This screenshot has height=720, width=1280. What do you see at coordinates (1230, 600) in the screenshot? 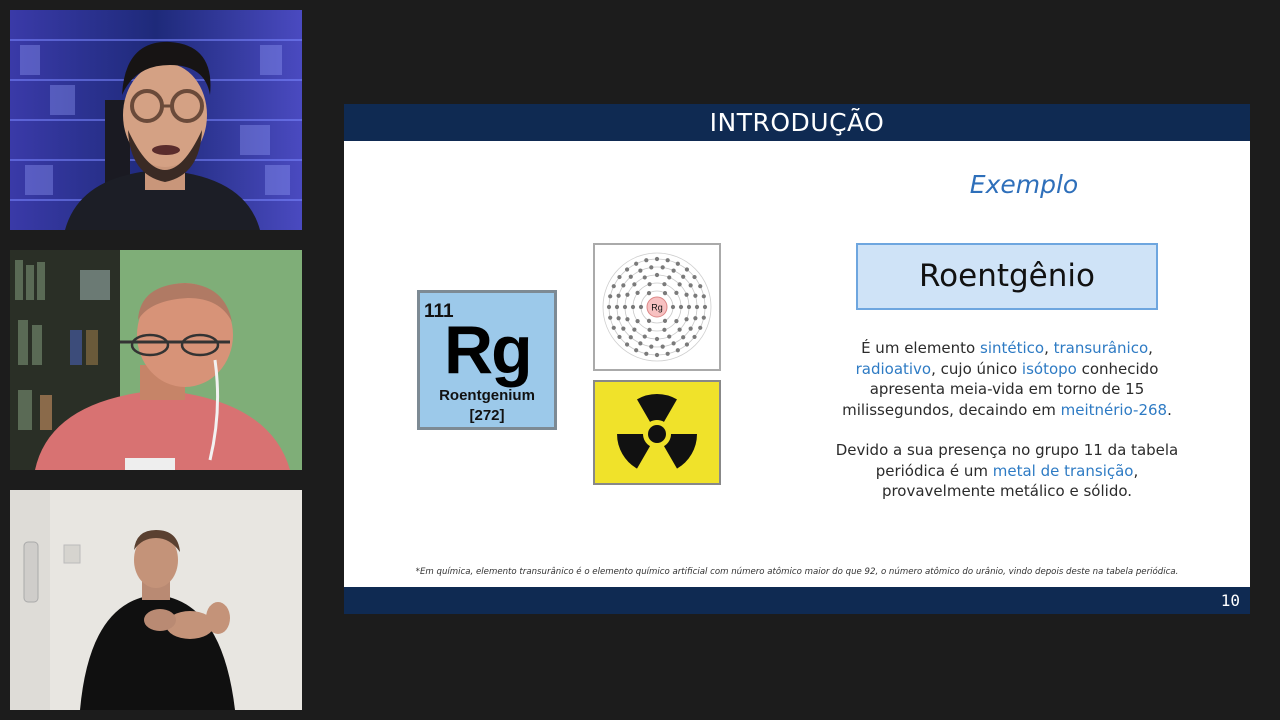
I see `slide-page-number: 10` at bounding box center [1230, 600].